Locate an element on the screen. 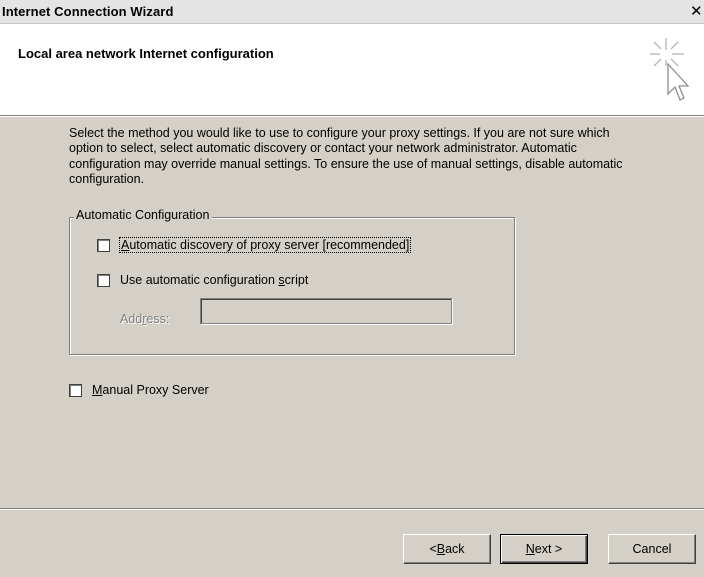 This screenshot has height=577, width=704. address-label: Address: is located at coordinates (144, 319).